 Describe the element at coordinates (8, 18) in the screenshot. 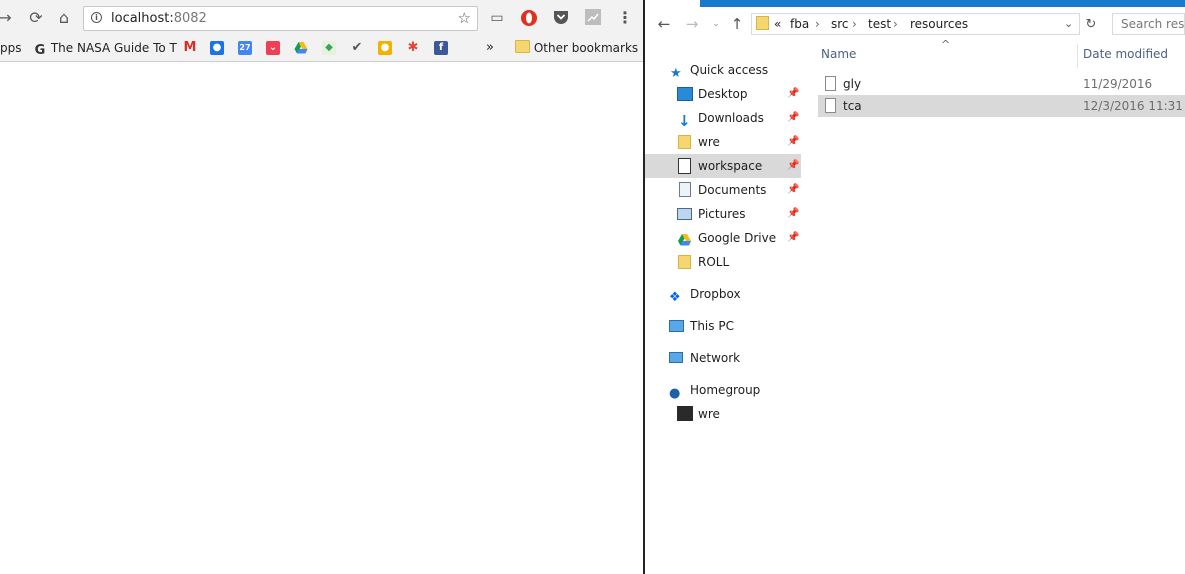

I see `back-arrow-icon: →` at that location.